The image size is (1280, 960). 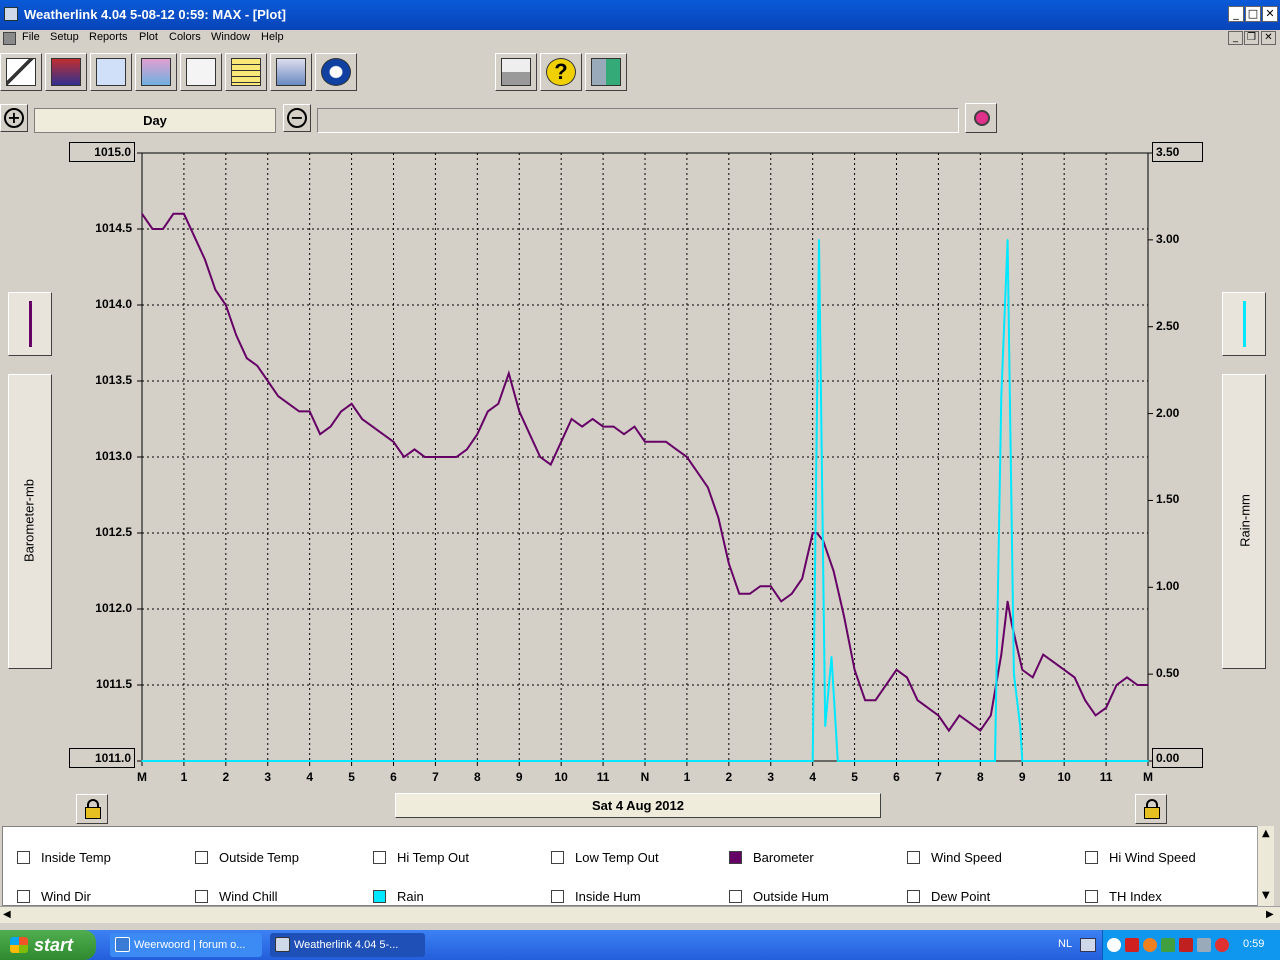 I want to click on scroll-down-icon: ▼, so click(x=1266, y=895).